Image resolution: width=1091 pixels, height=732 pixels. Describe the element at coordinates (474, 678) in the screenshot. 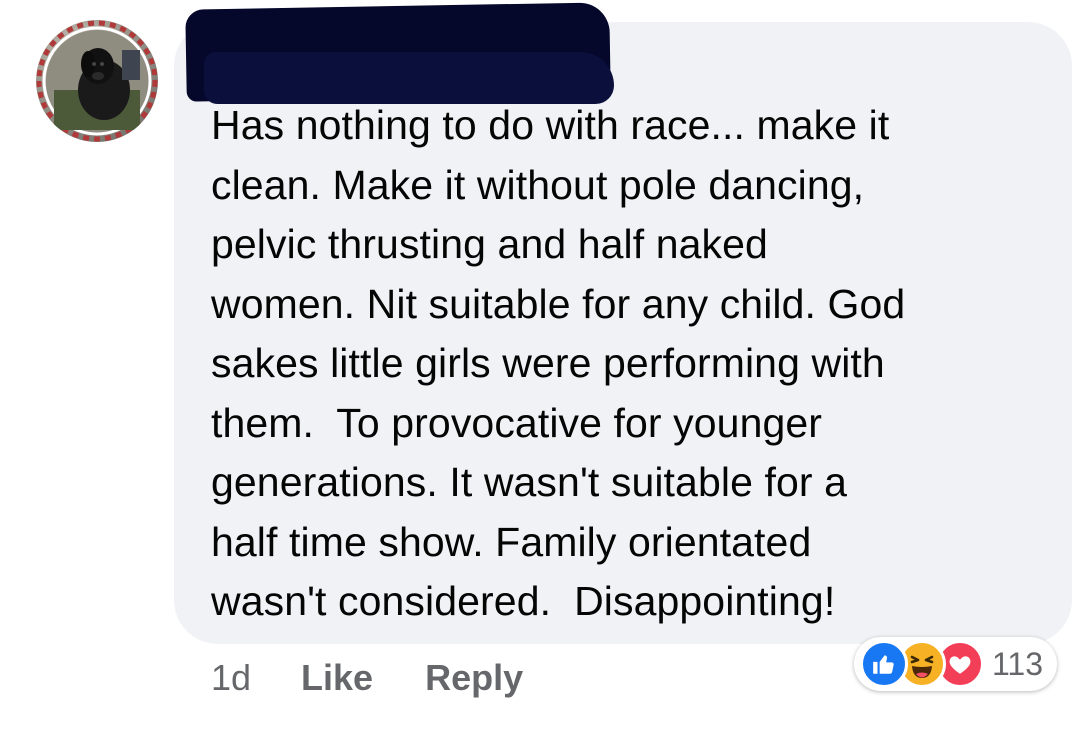

I see `reply-button: Reply` at that location.